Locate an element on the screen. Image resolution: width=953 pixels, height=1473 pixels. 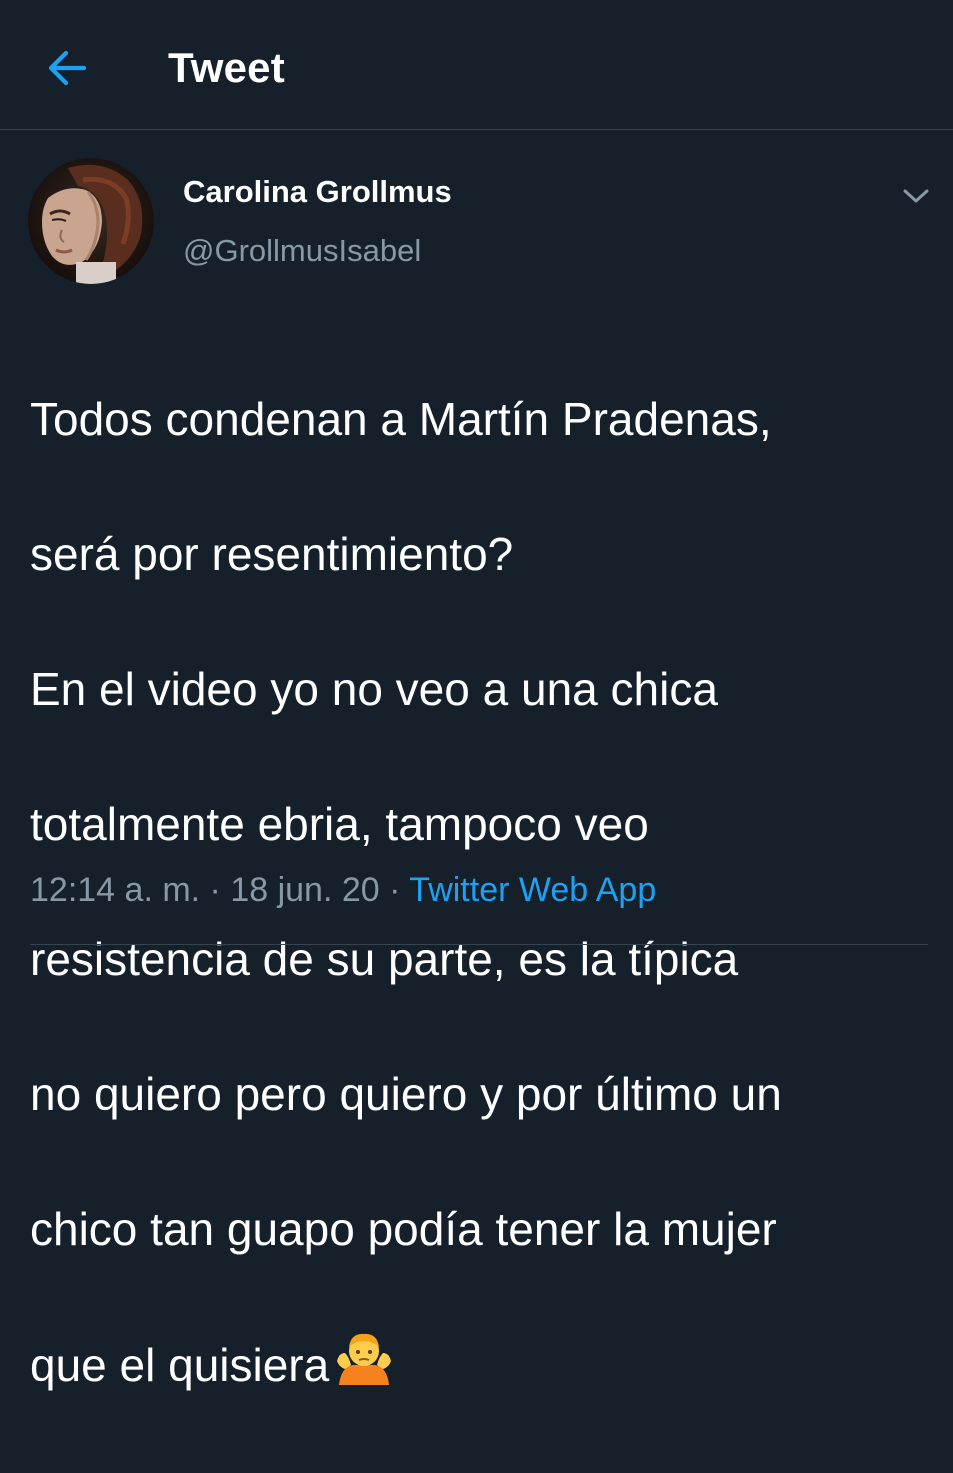
more-options-button is located at coordinates (916, 196).